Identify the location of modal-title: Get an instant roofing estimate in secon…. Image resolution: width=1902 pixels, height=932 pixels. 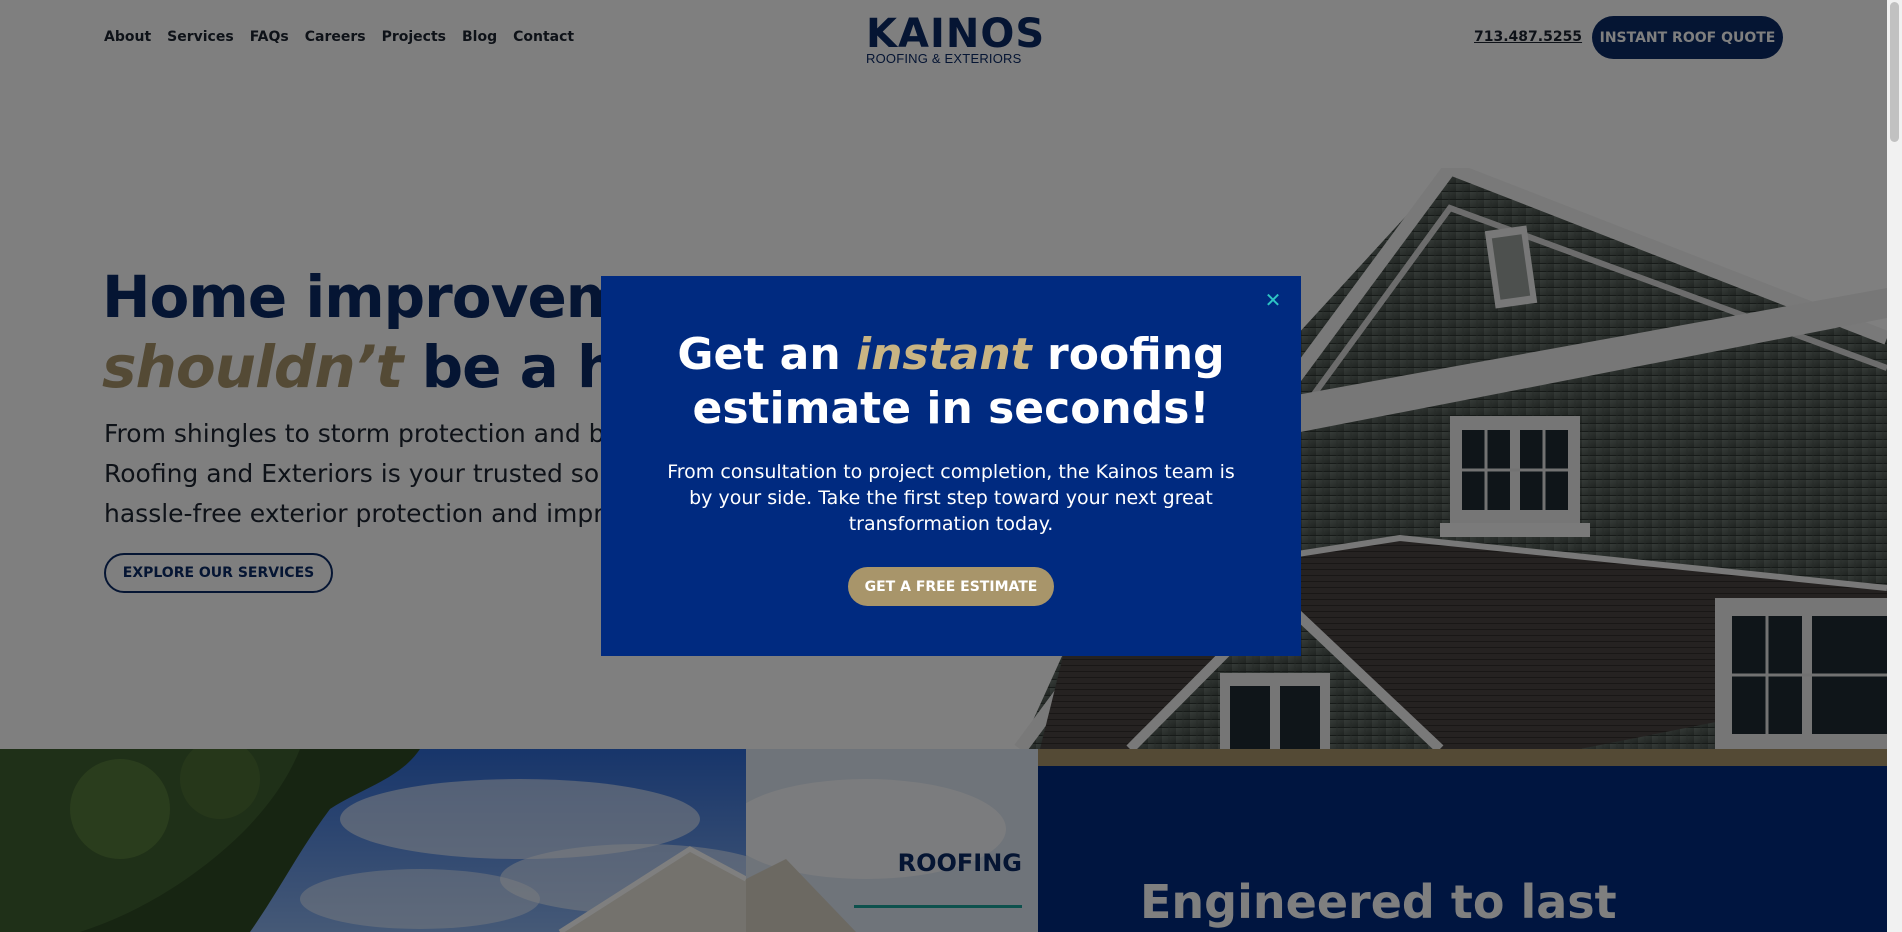
(951, 382).